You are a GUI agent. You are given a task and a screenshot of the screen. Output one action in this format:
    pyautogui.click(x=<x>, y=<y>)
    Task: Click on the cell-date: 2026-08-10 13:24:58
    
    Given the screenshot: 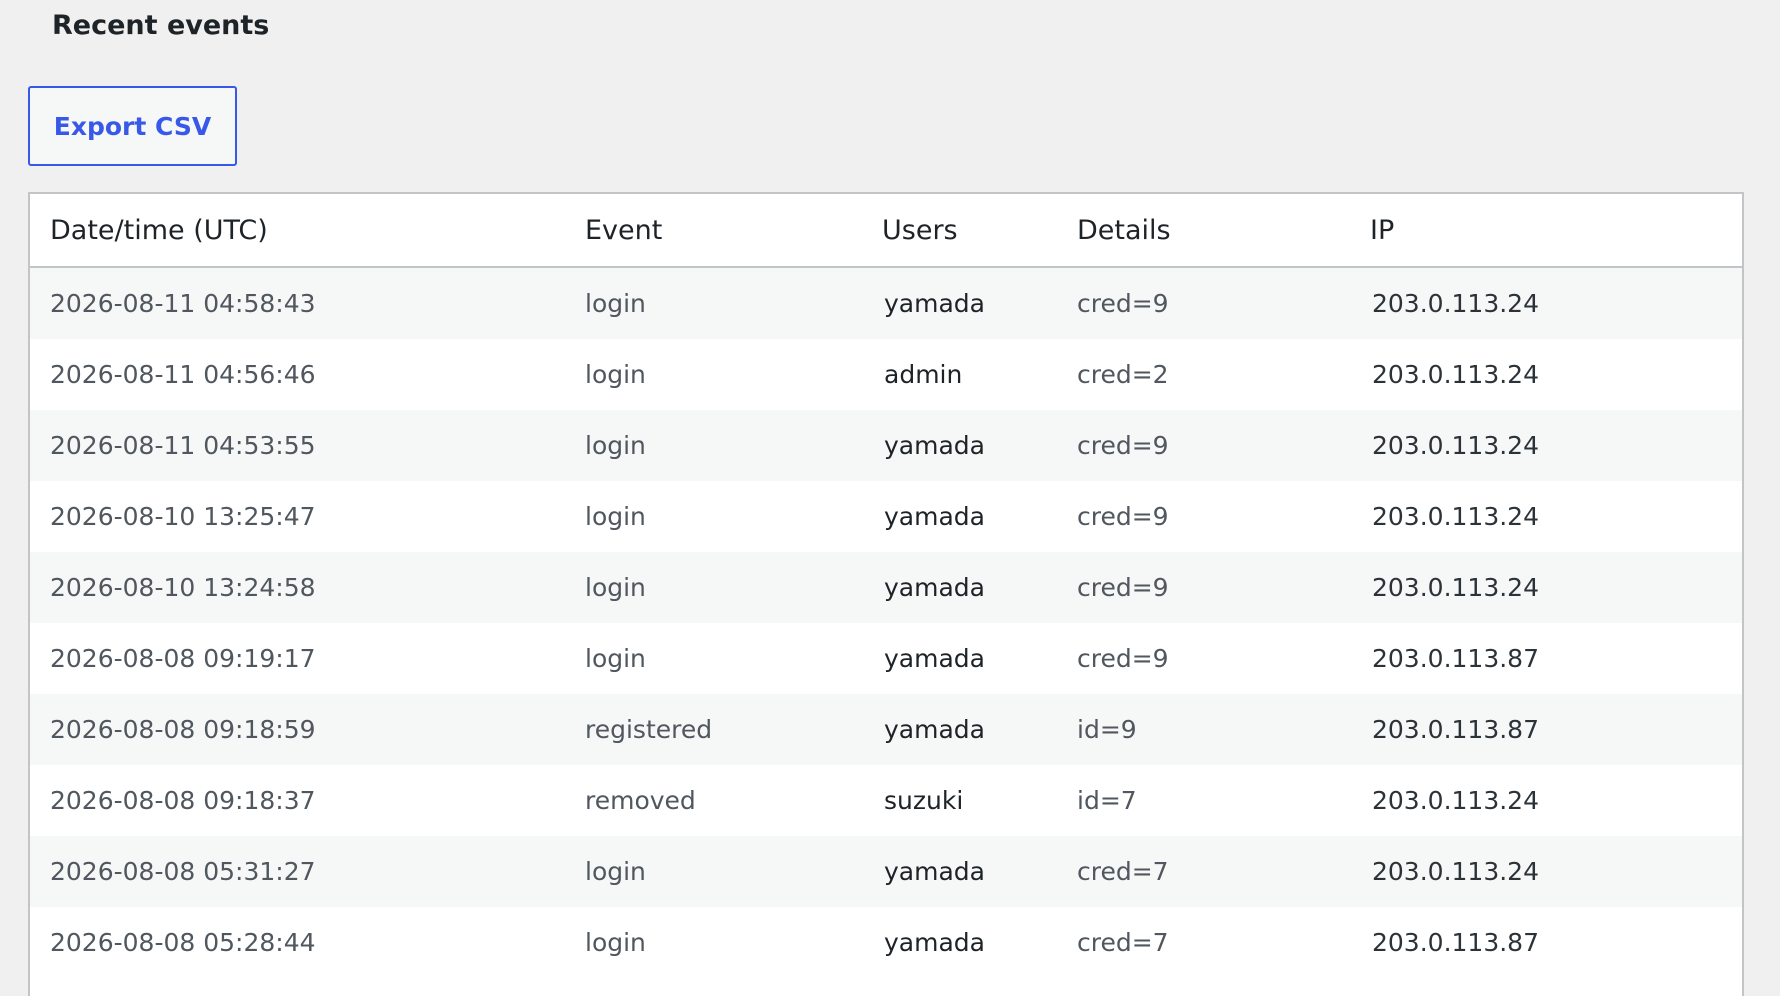 What is the action you would take?
    pyautogui.click(x=183, y=587)
    